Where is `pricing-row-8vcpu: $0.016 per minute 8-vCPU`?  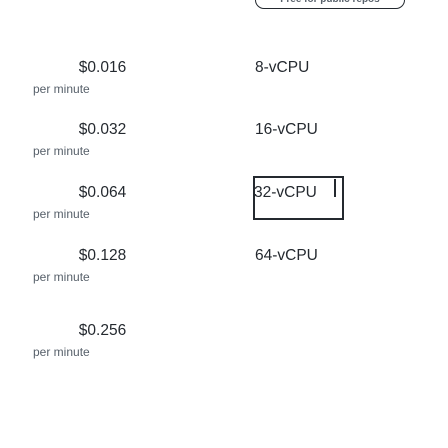
pricing-row-8vcpu: $0.016 per minute 8-vCPU is located at coordinates (224, 88).